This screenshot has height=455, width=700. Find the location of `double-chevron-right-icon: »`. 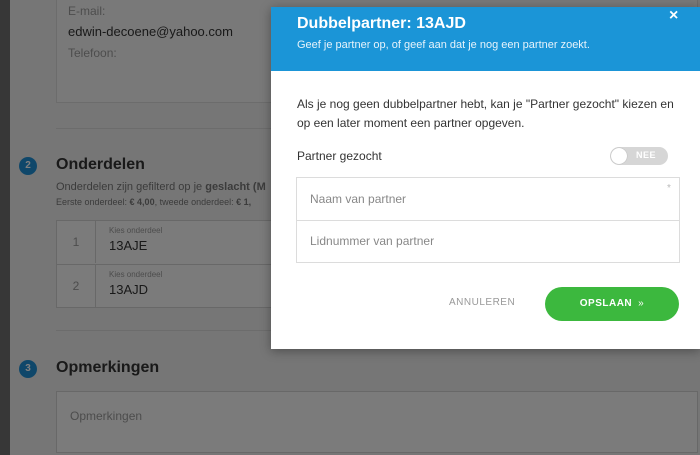

double-chevron-right-icon: » is located at coordinates (641, 303).